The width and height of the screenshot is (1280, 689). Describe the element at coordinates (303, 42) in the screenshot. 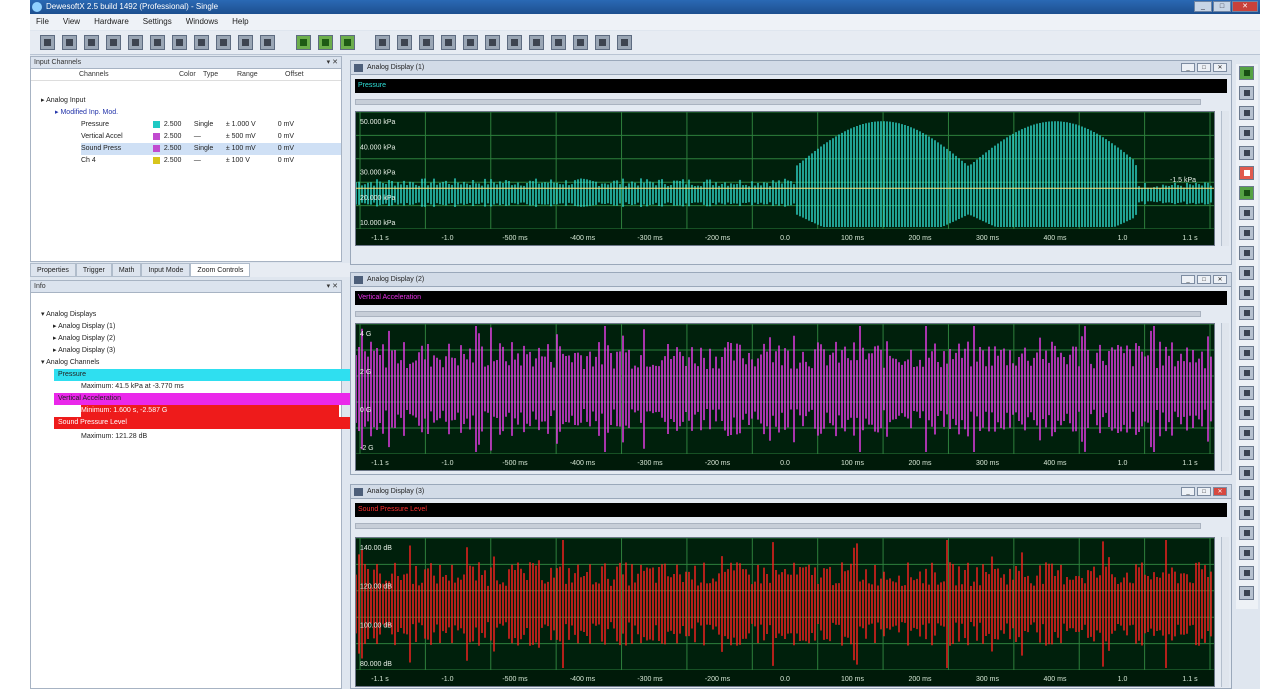

I see `run-icon` at that location.